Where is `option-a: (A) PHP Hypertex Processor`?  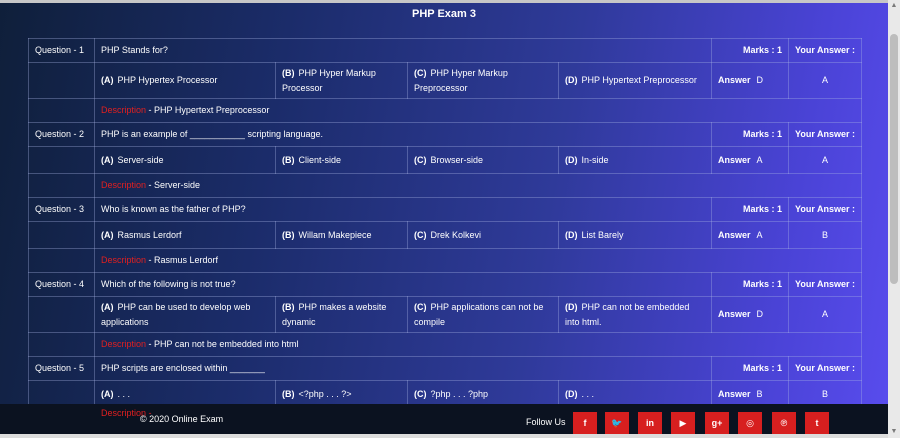 option-a: (A) PHP Hypertex Processor is located at coordinates (185, 80).